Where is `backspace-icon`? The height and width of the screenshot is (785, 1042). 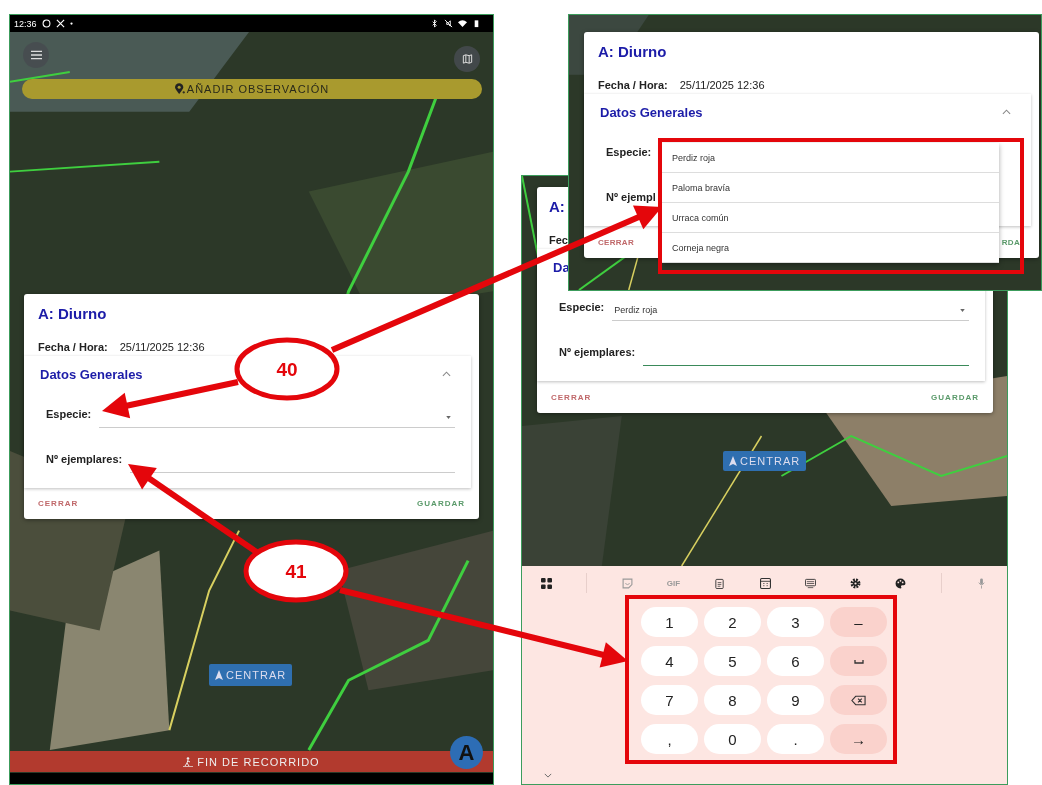
backspace-icon is located at coordinates (858, 700).